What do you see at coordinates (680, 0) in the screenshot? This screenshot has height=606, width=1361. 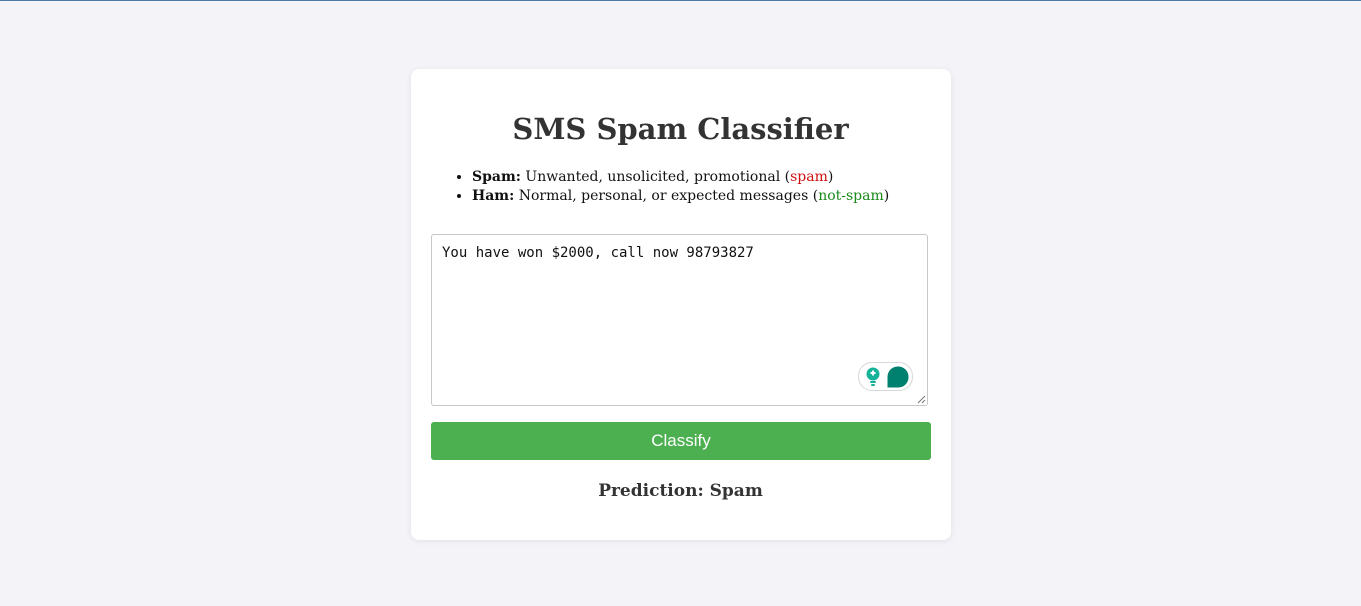 I see `top-border-line` at bounding box center [680, 0].